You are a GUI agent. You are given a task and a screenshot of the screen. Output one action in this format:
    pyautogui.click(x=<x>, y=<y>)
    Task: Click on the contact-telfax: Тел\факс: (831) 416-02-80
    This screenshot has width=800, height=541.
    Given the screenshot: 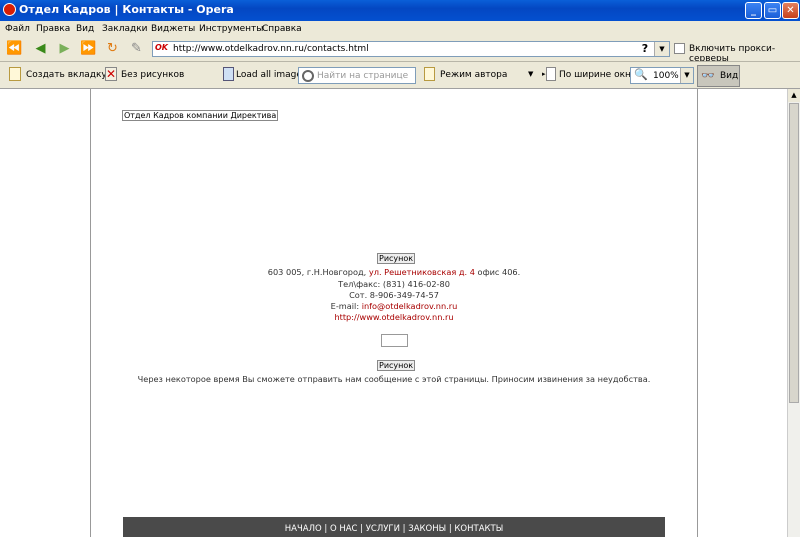 What is the action you would take?
    pyautogui.click(x=394, y=284)
    